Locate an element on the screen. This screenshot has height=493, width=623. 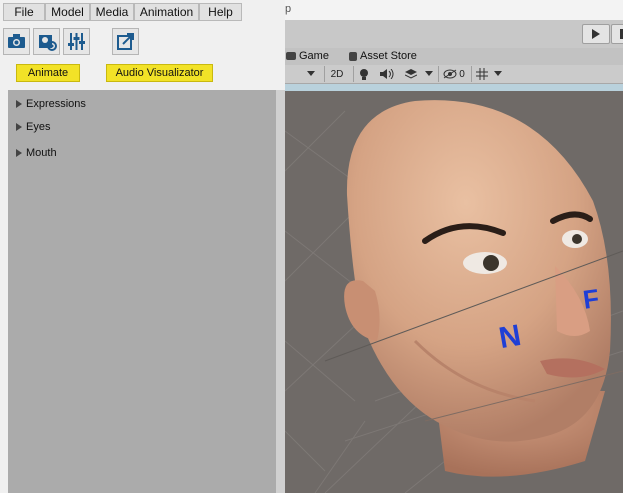
audio-visualizer-button: Audio Visualizator is located at coordinates (159, 73).